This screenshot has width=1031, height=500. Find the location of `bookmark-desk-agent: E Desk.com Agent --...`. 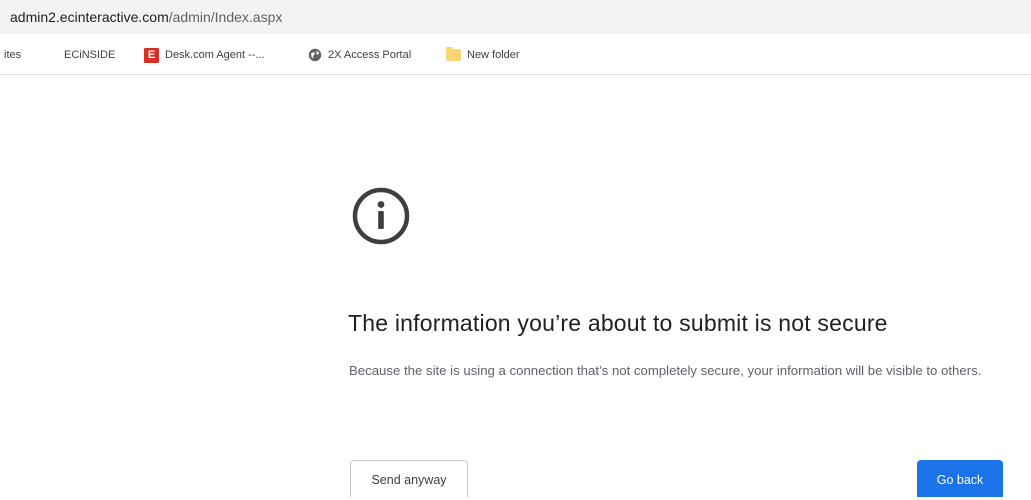

bookmark-desk-agent: E Desk.com Agent --... is located at coordinates (204, 55).